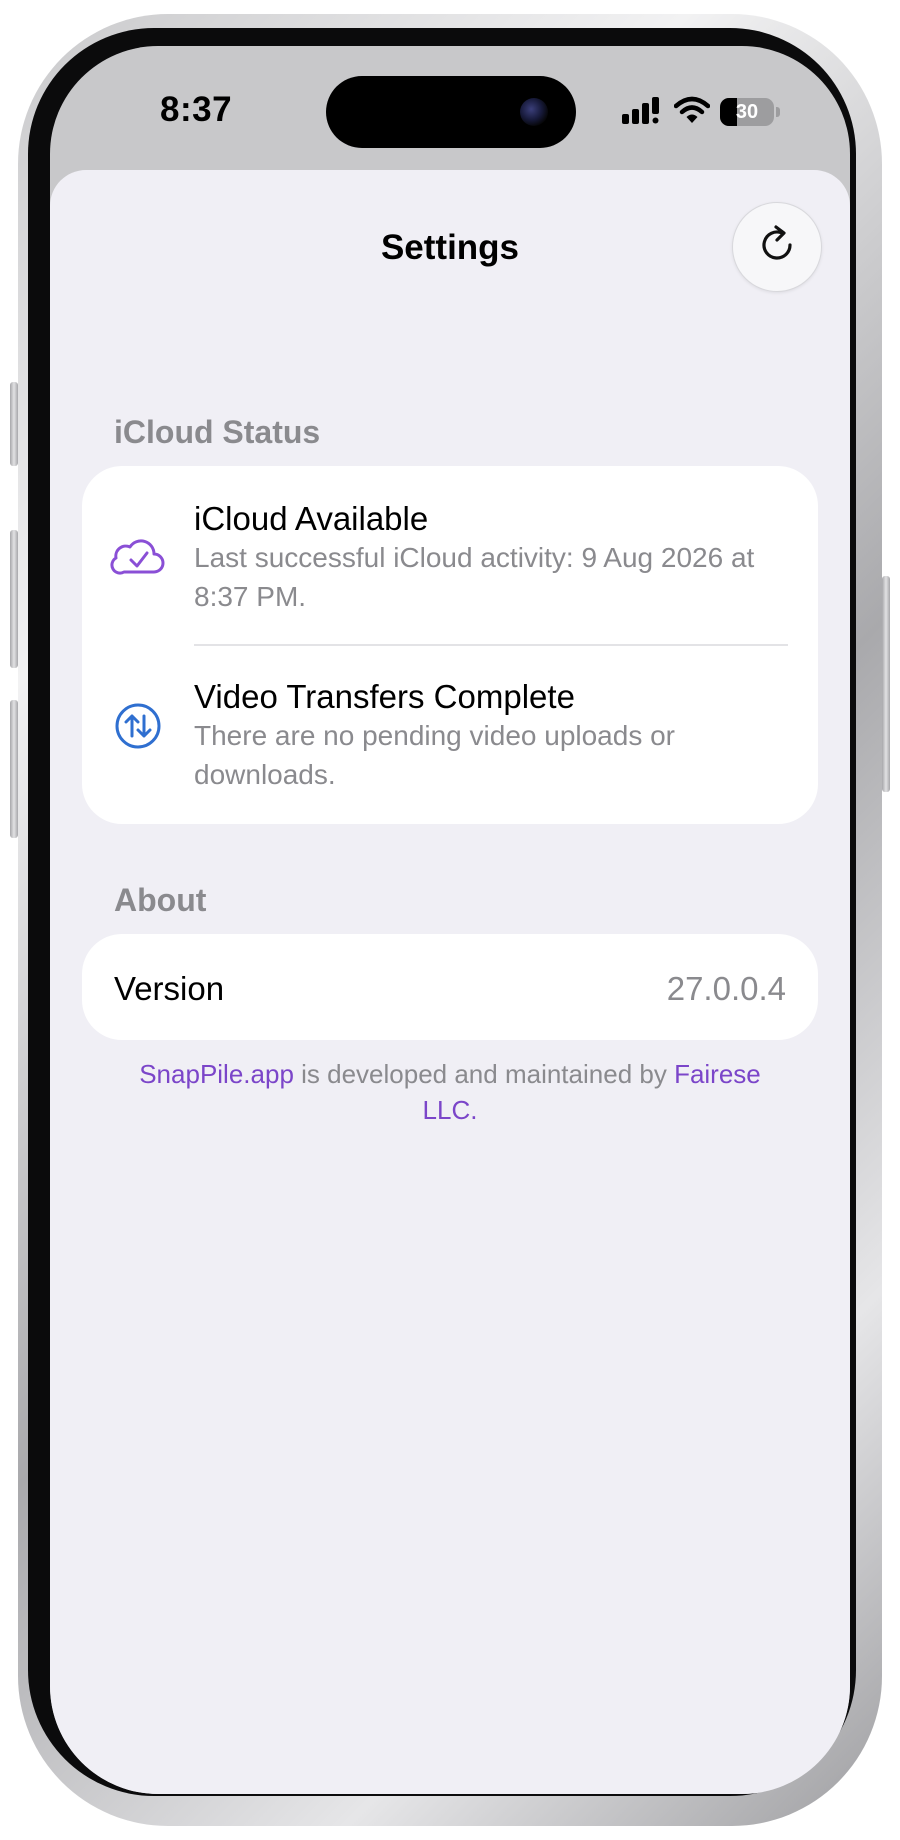 Image resolution: width=900 pixels, height=1840 pixels. I want to click on battery-icon: 30, so click(750, 112).